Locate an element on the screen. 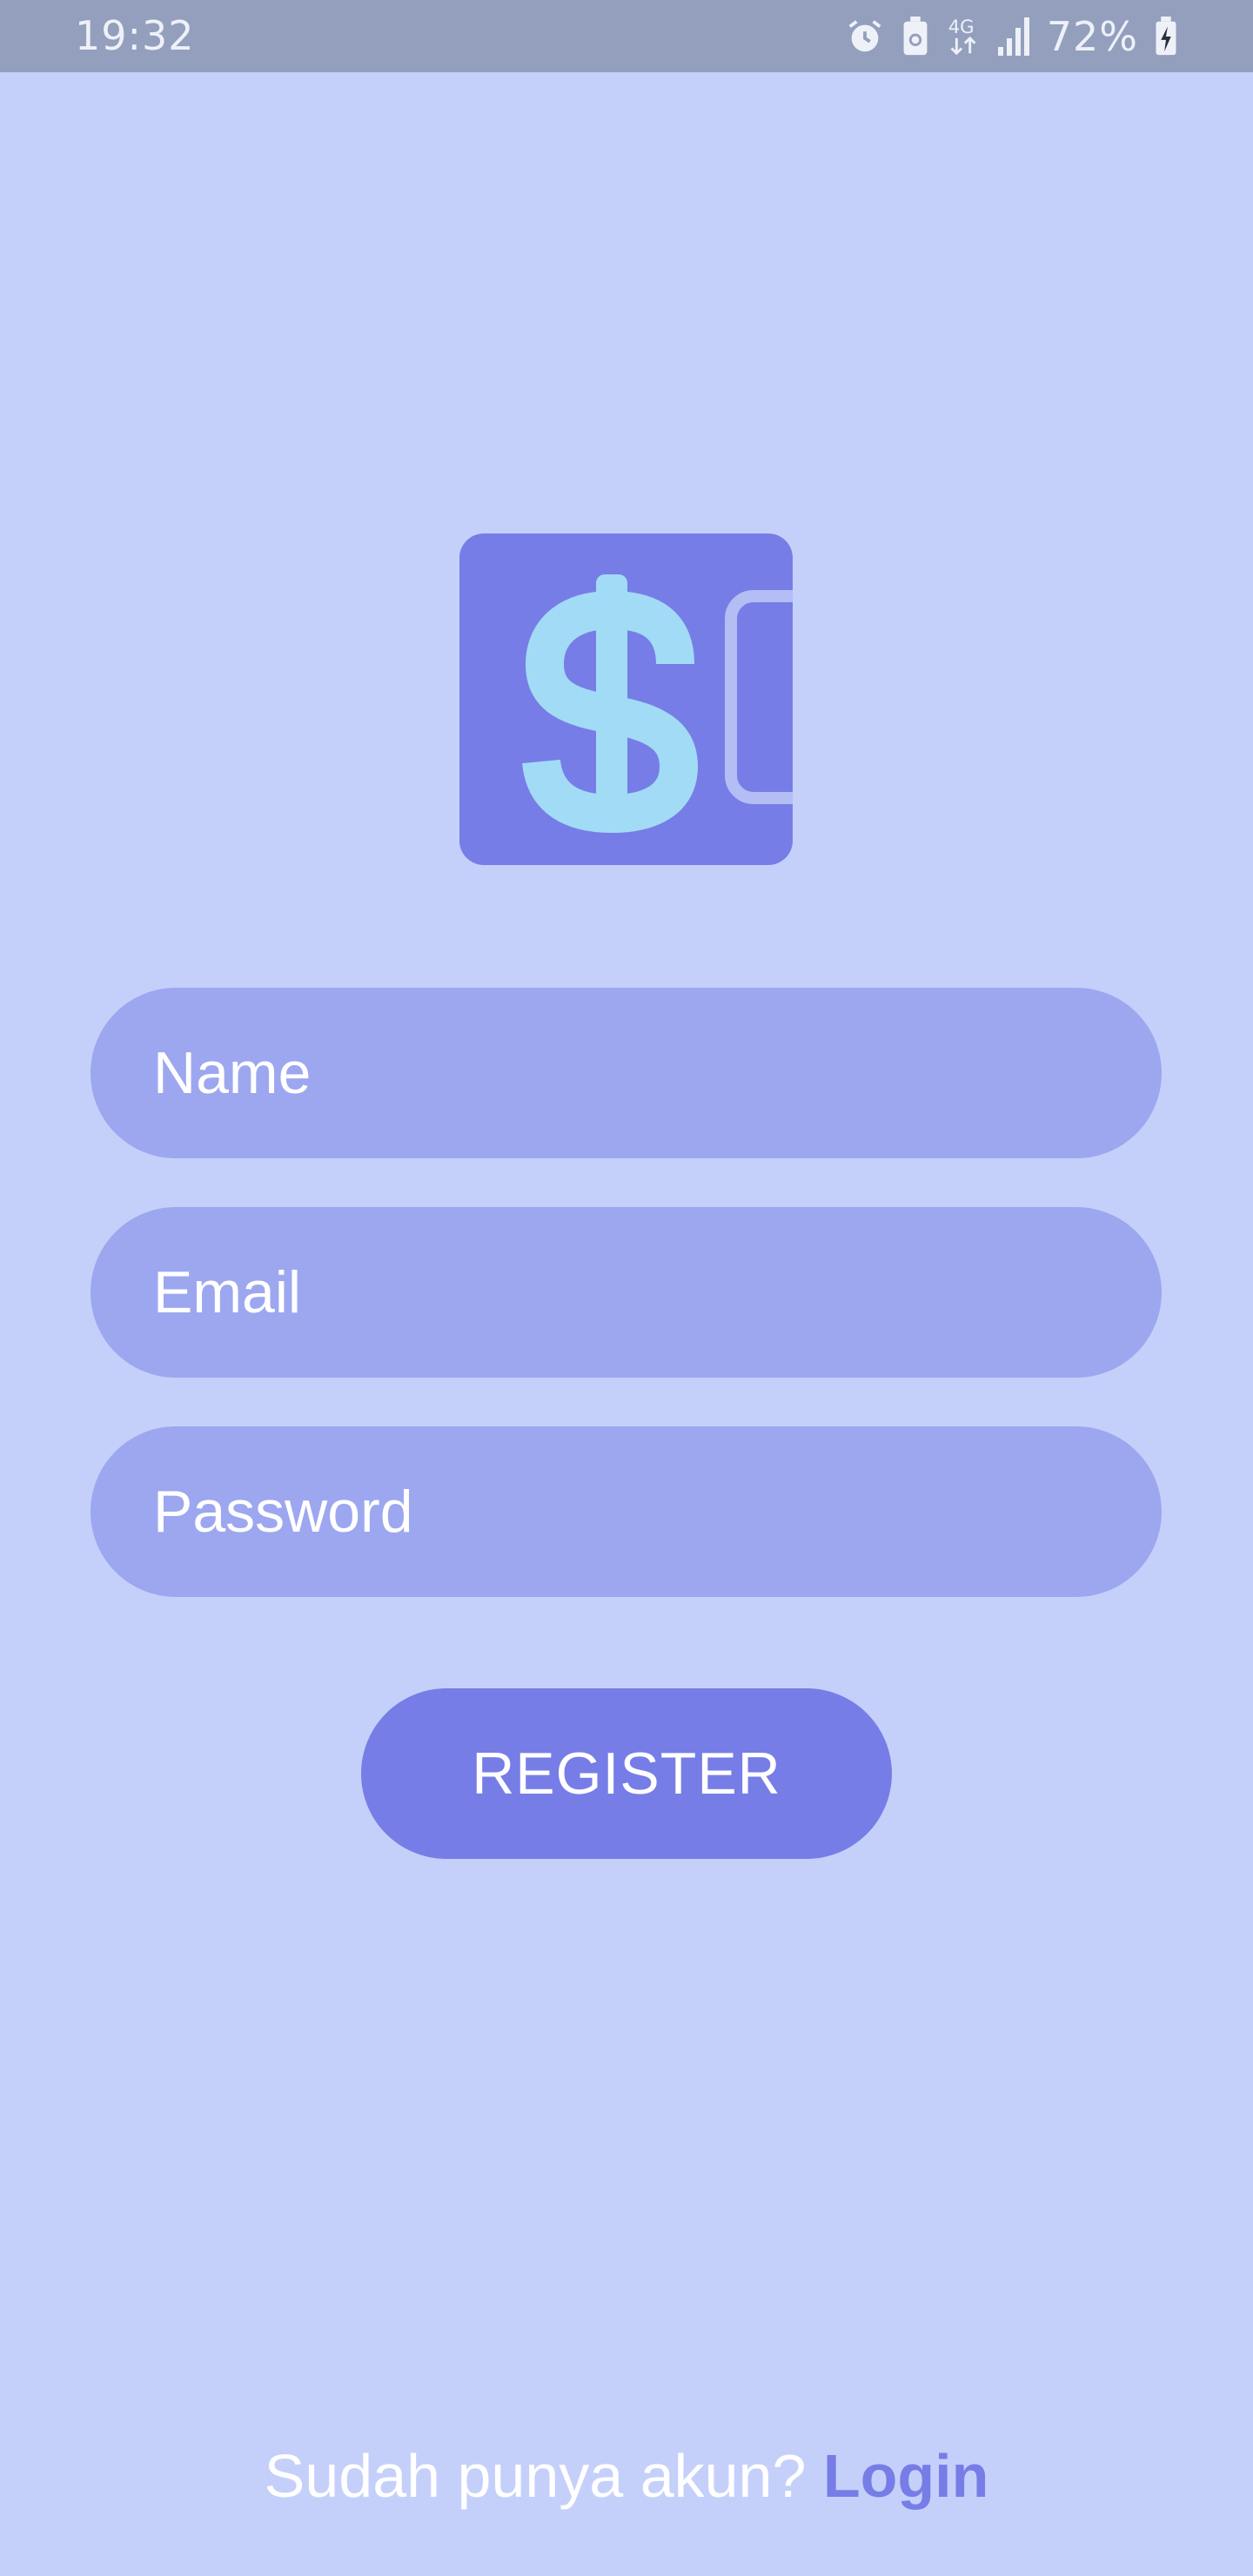 The height and width of the screenshot is (2576, 1253). network-4g-icon: 4G is located at coordinates (963, 37).